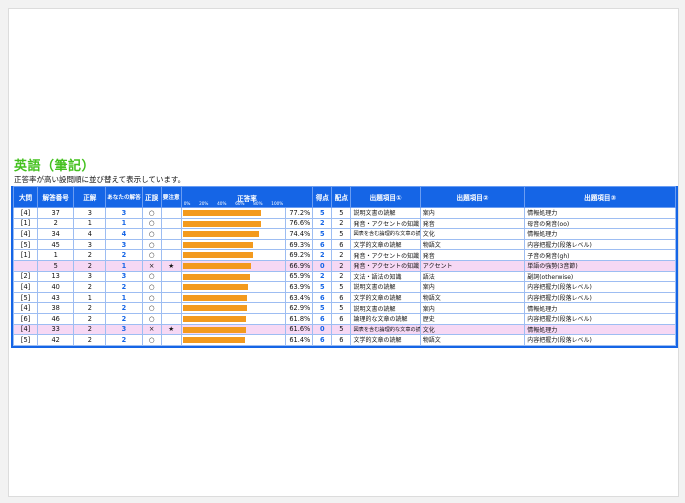 The image size is (685, 503). I want to click on table-row: [4] 37 3 3 ○ 77.2% 5 5 説明文書の読解 案内 情報処理力, so click(344, 213).